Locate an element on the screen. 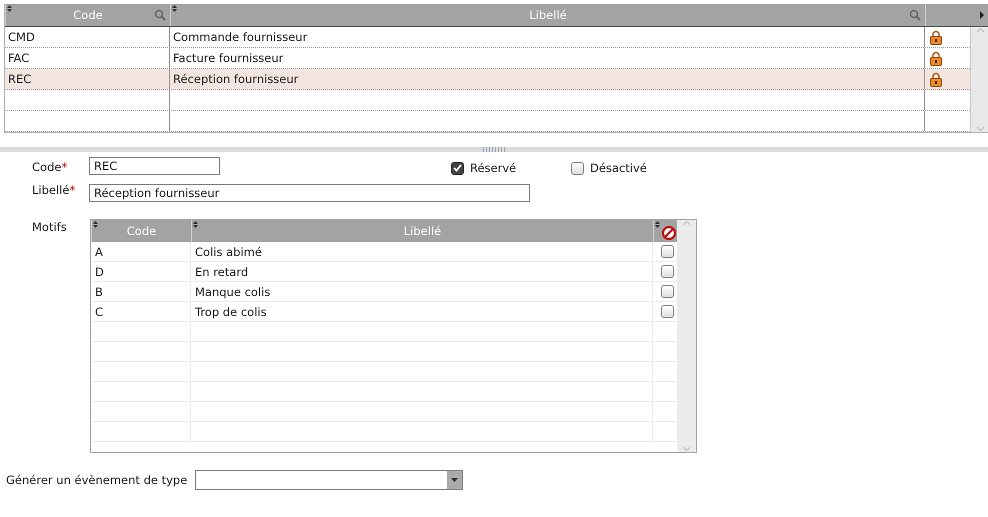  event-type-dropdown is located at coordinates (329, 480).